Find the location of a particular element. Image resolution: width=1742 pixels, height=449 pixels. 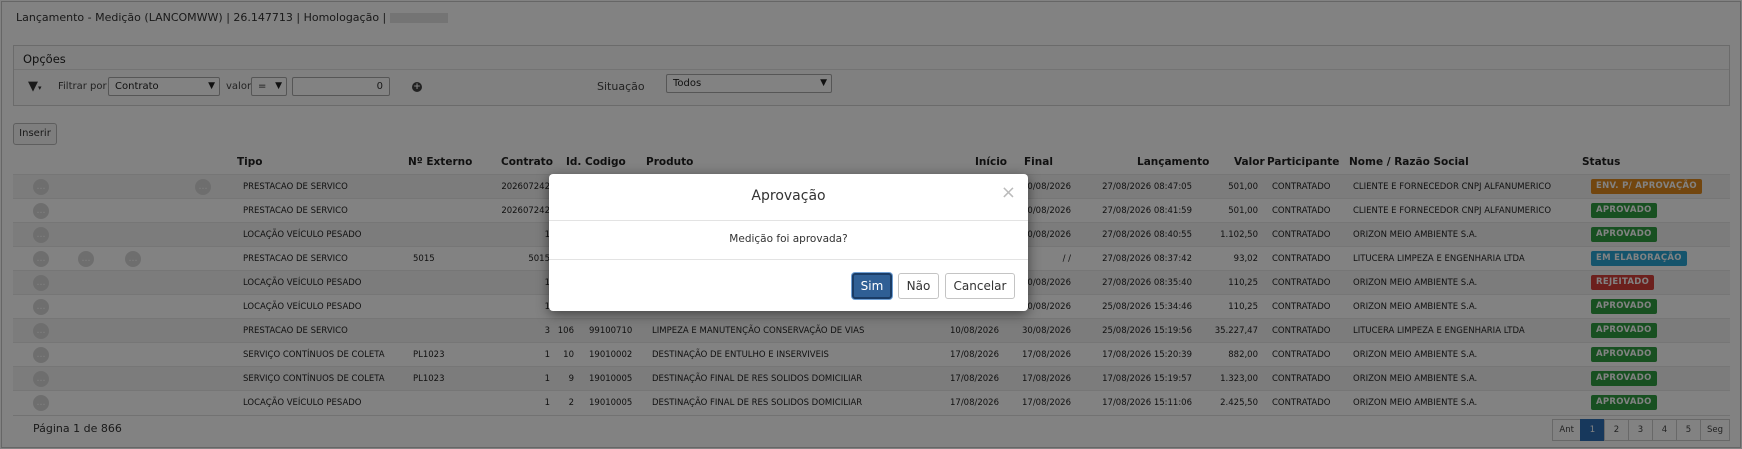

dialog-message: Medição foi aprovada? is located at coordinates (788, 239).